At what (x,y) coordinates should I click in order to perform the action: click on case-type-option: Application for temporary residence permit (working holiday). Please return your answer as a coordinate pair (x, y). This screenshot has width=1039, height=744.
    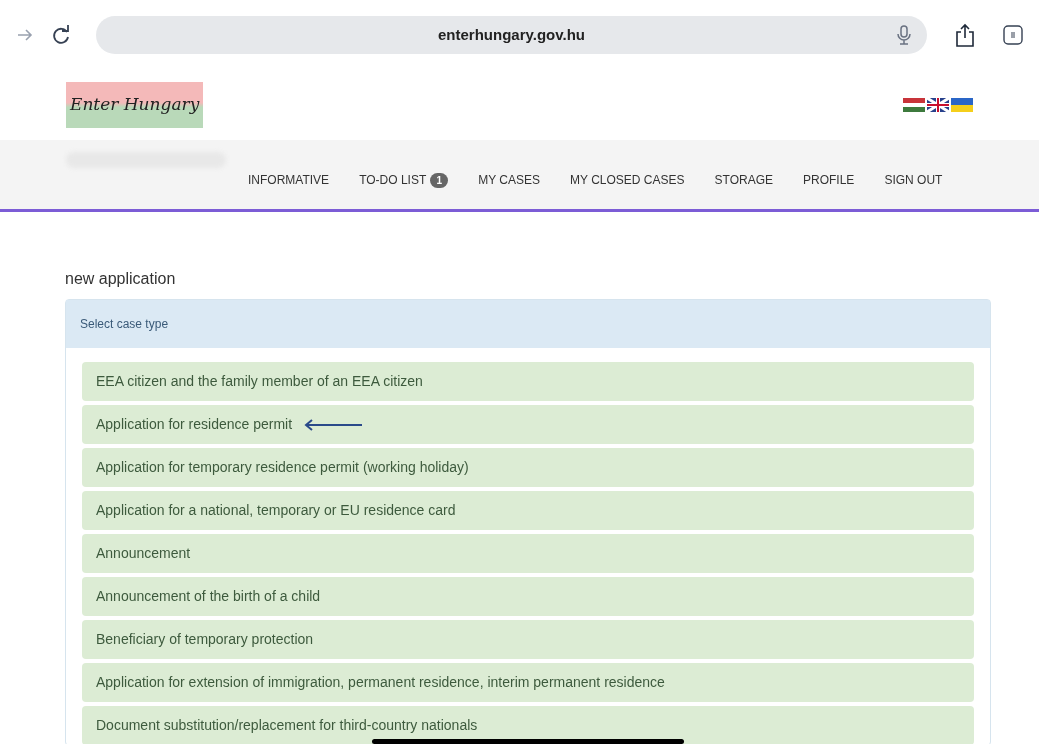
    Looking at the image, I should click on (528, 467).